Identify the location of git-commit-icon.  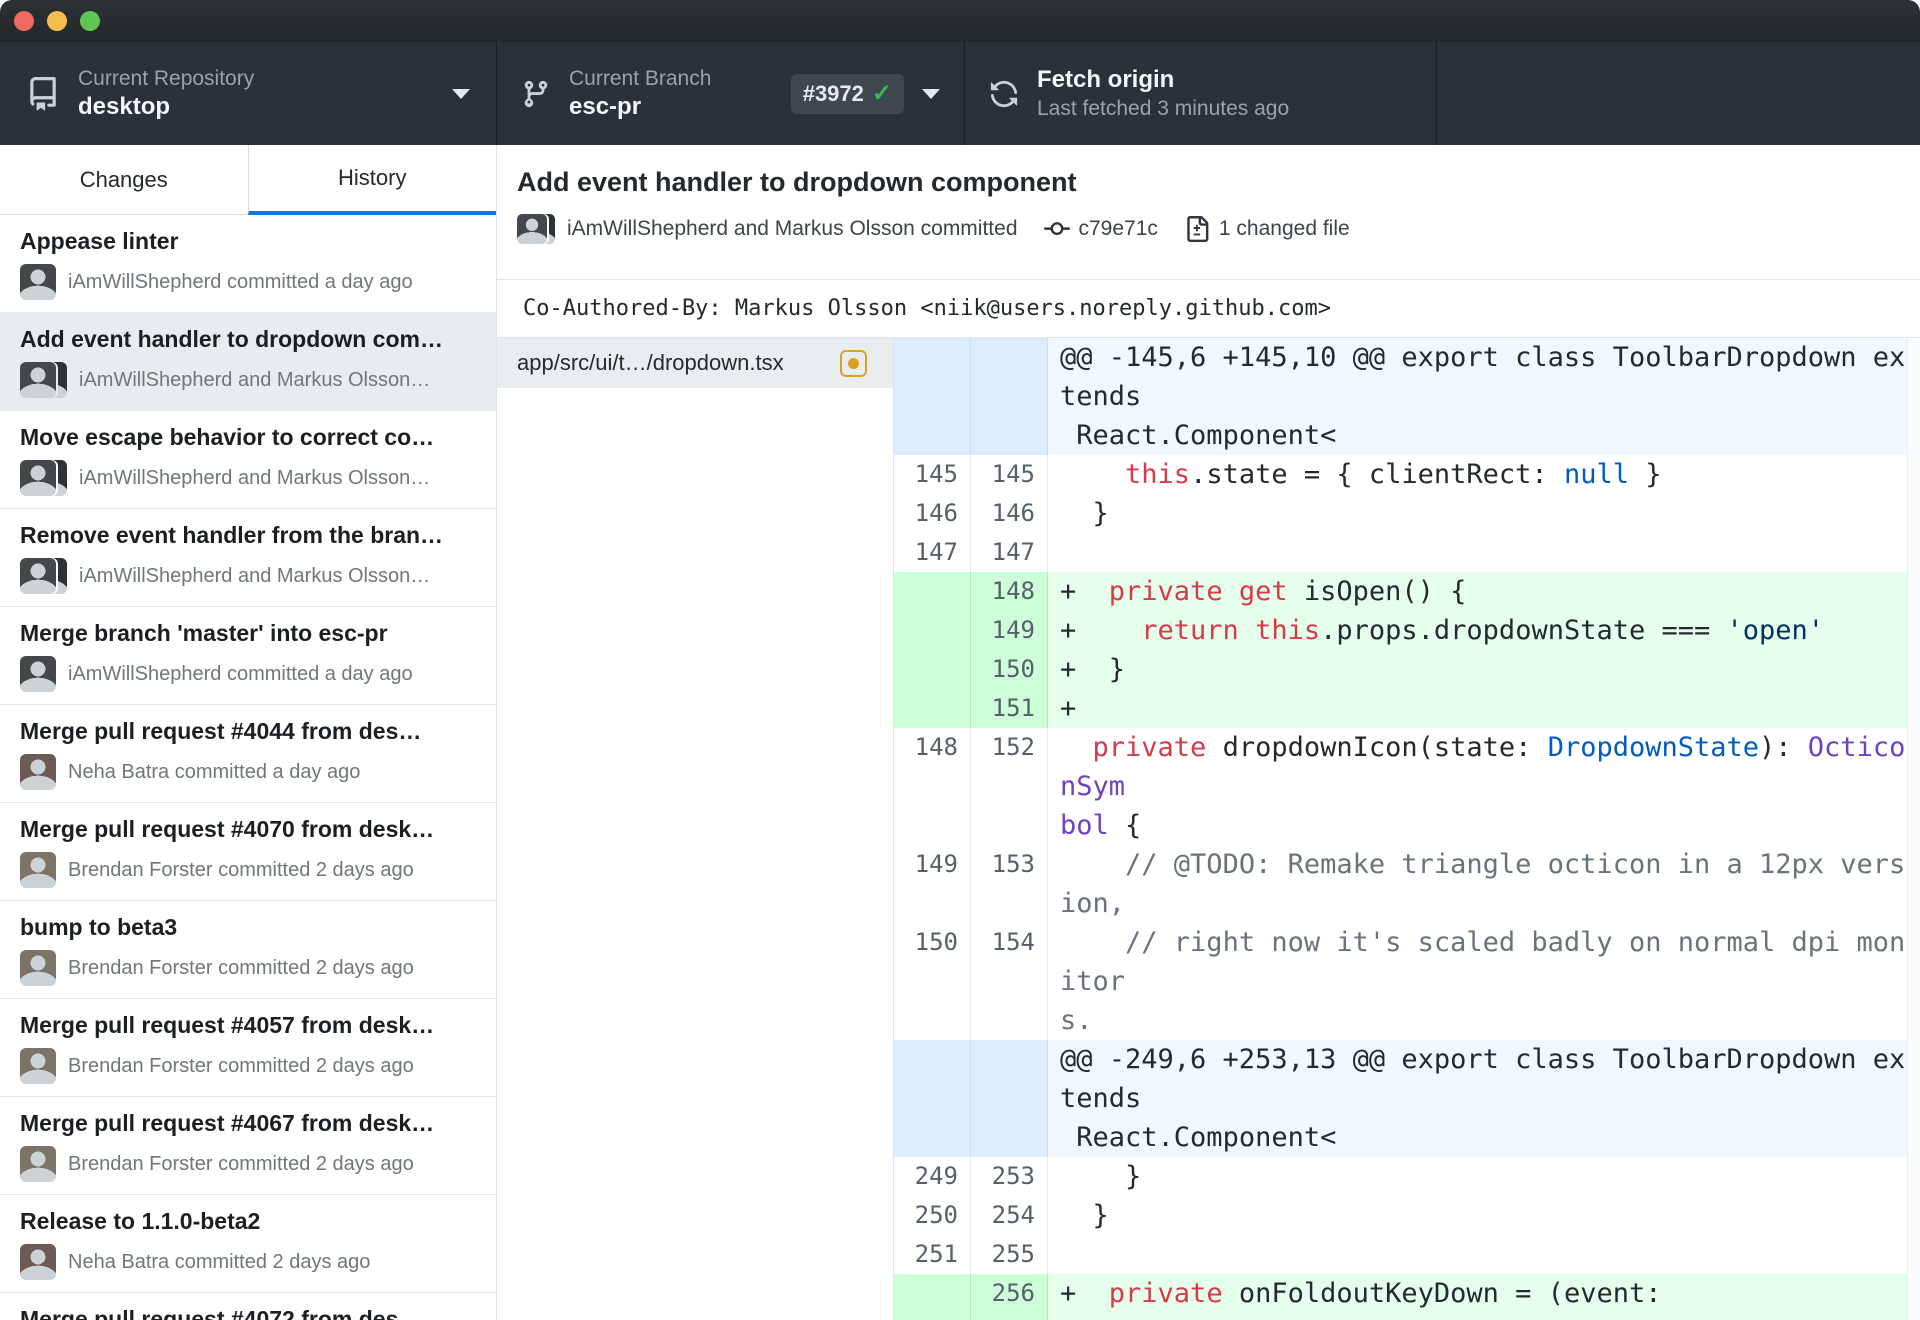
(1056, 229).